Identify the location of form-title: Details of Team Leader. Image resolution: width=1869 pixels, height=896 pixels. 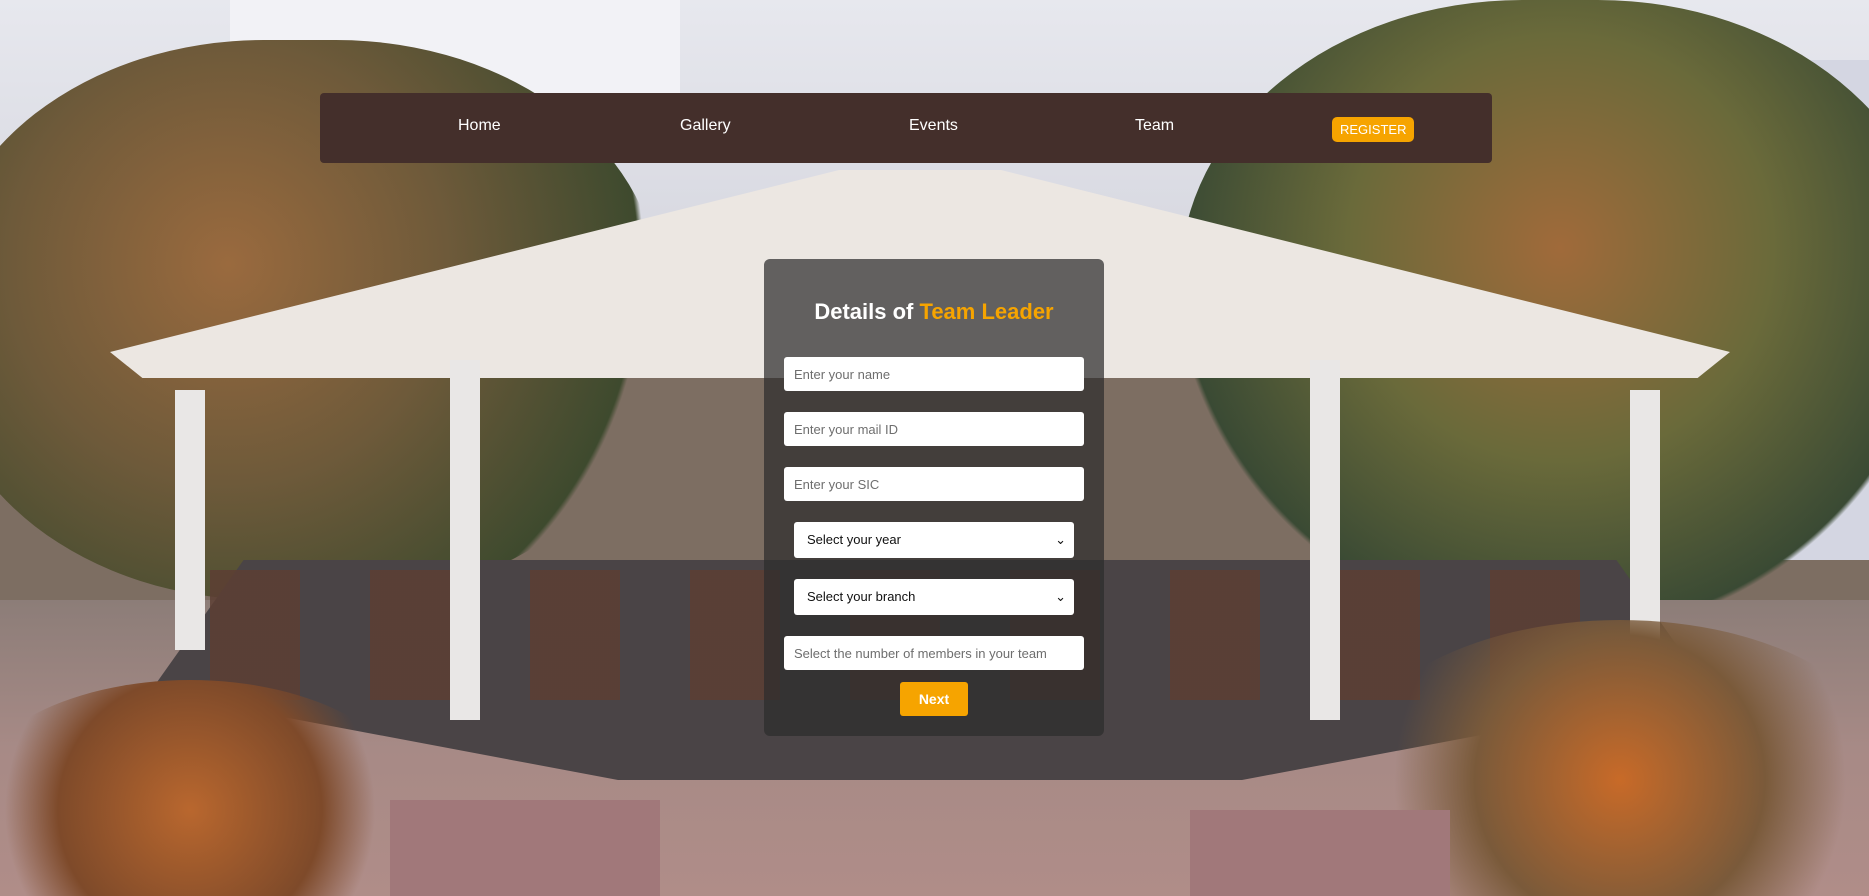
(934, 312).